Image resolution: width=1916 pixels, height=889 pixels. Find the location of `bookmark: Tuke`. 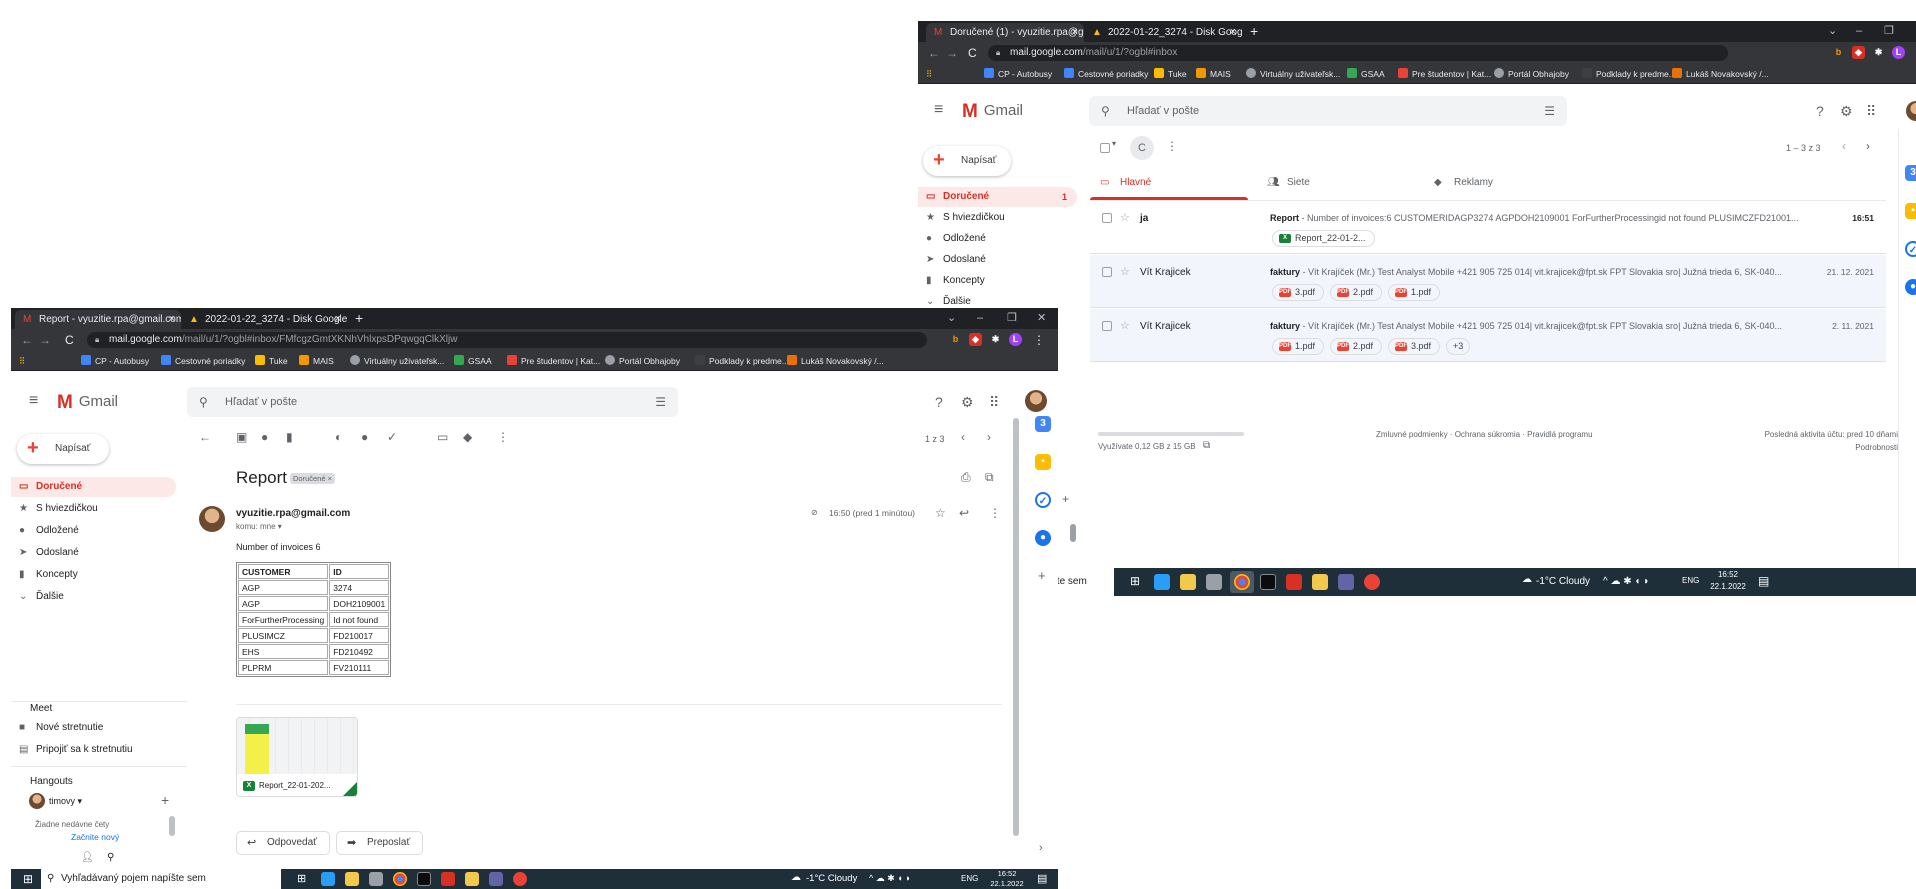

bookmark: Tuke is located at coordinates (271, 361).